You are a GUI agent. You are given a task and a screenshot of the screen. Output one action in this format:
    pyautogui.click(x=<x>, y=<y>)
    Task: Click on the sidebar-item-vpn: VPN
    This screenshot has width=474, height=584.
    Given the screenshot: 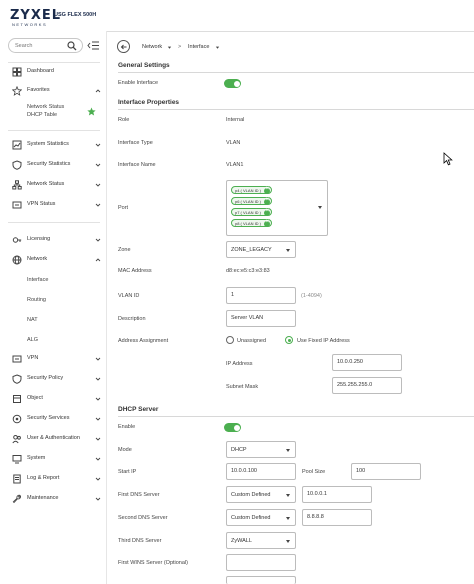 What is the action you would take?
    pyautogui.click(x=52, y=359)
    